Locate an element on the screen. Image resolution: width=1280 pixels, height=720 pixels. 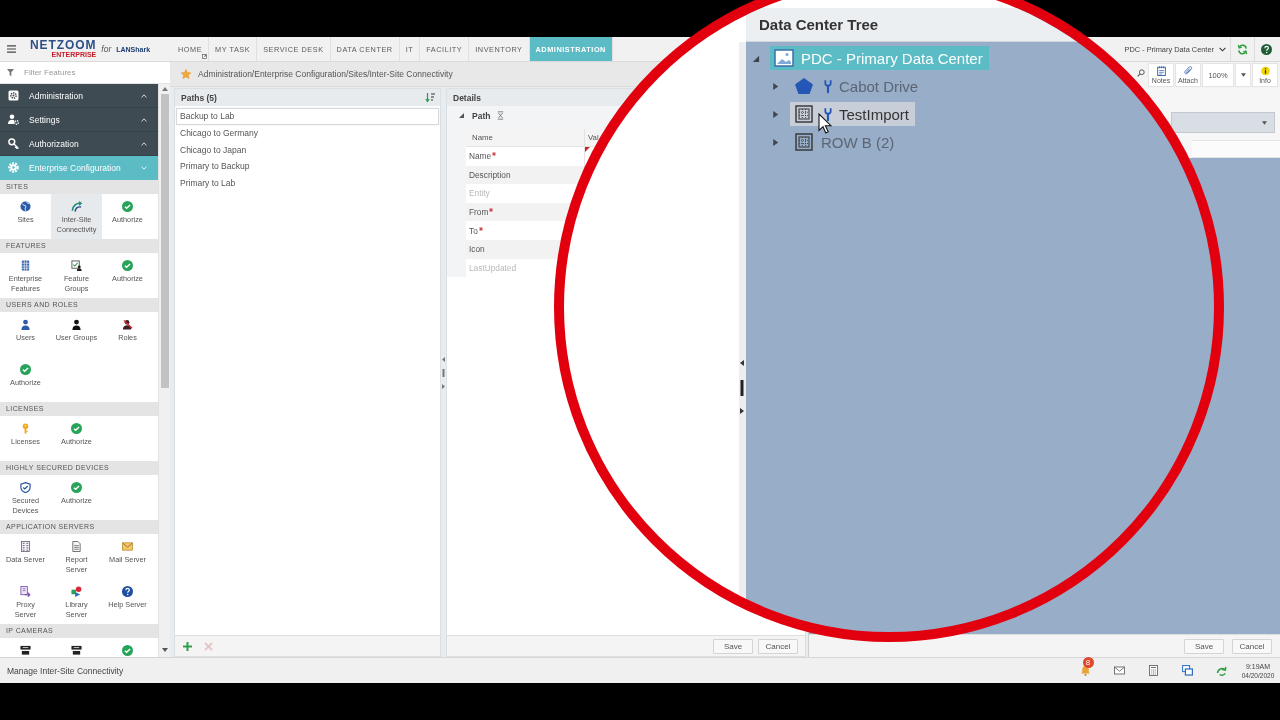
shapes-icon is located at coordinates (76, 591).